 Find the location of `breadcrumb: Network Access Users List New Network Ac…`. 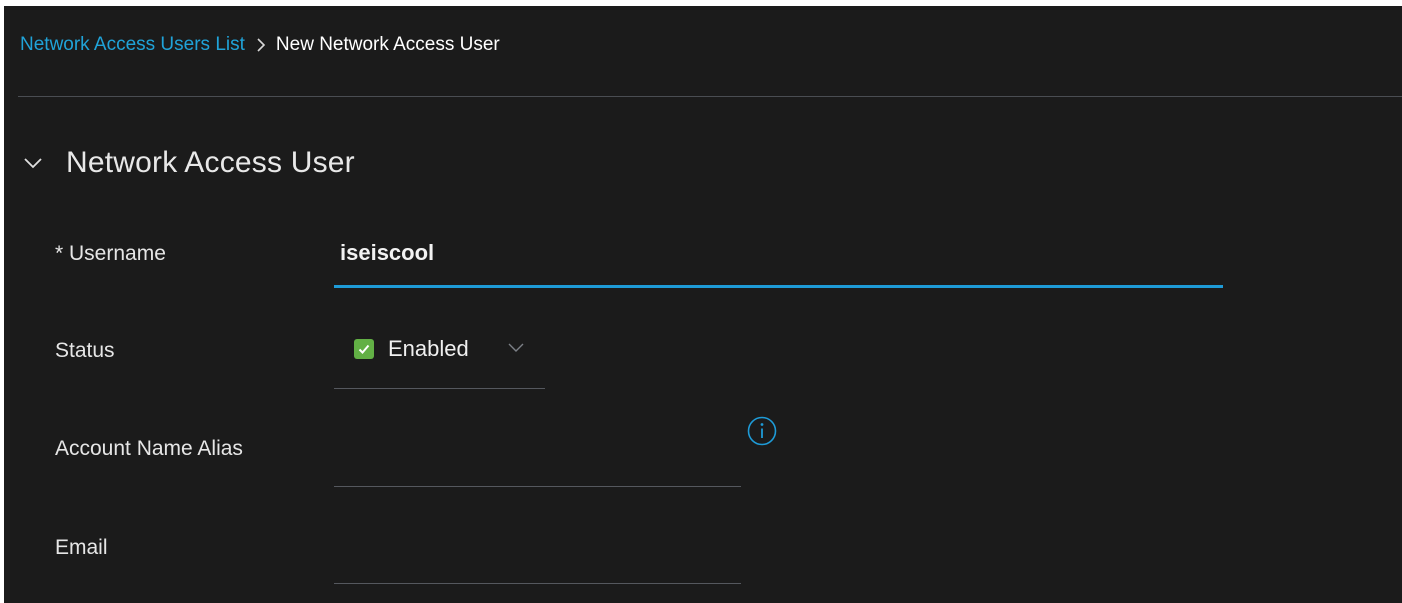

breadcrumb: Network Access Users List New Network Ac… is located at coordinates (260, 45).